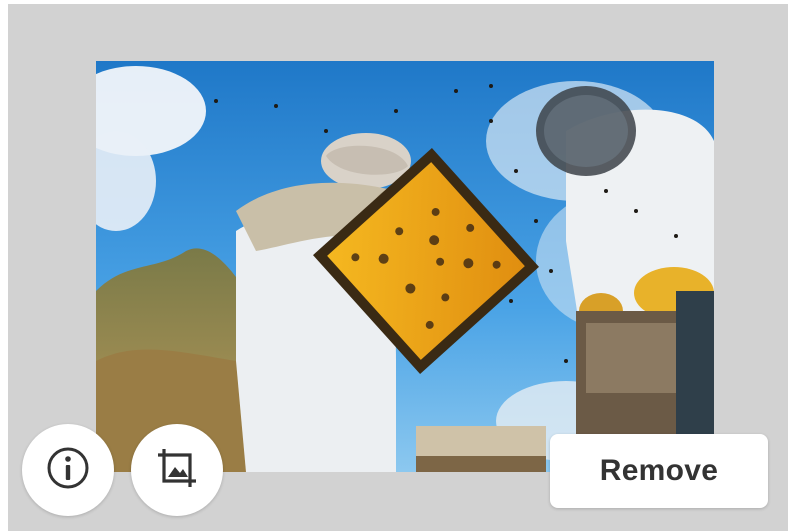 This screenshot has width=788, height=531. I want to click on remove-button: Remove, so click(659, 471).